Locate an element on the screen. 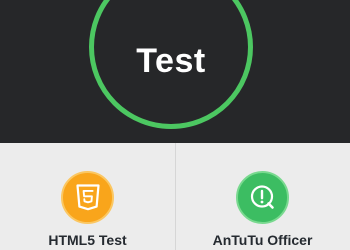 This screenshot has height=250, width=350. html5-icon is located at coordinates (87, 197).